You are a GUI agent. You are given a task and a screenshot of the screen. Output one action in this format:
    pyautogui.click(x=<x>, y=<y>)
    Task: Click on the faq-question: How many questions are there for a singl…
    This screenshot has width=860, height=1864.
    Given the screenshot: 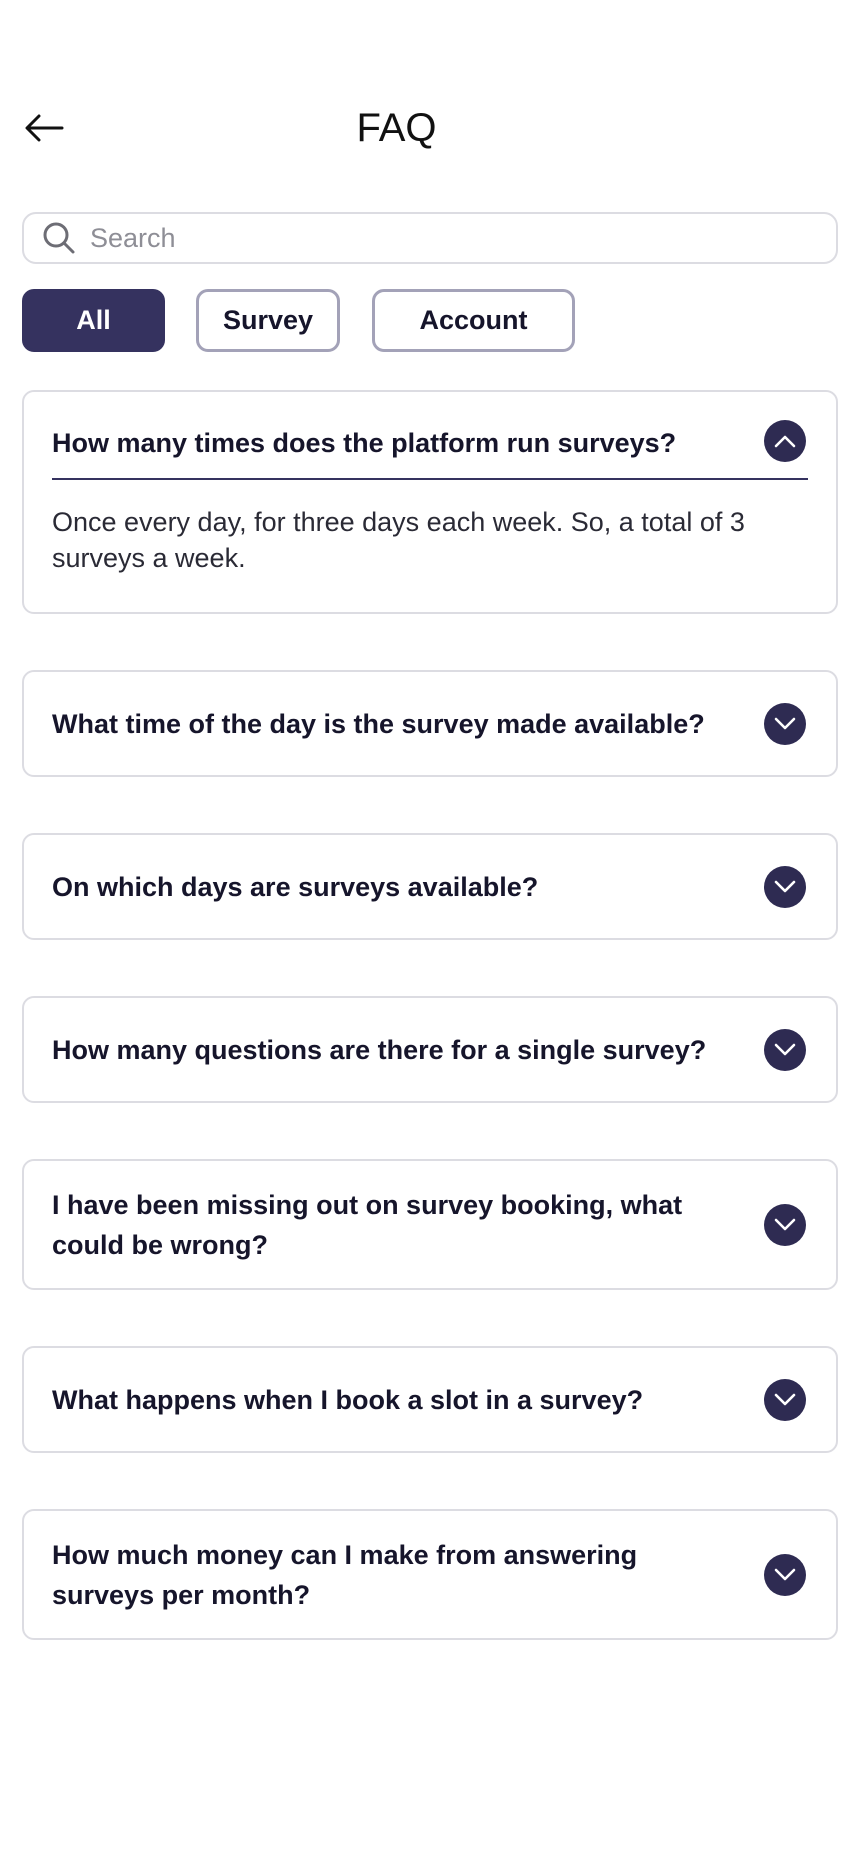 What is the action you would take?
    pyautogui.click(x=379, y=1049)
    